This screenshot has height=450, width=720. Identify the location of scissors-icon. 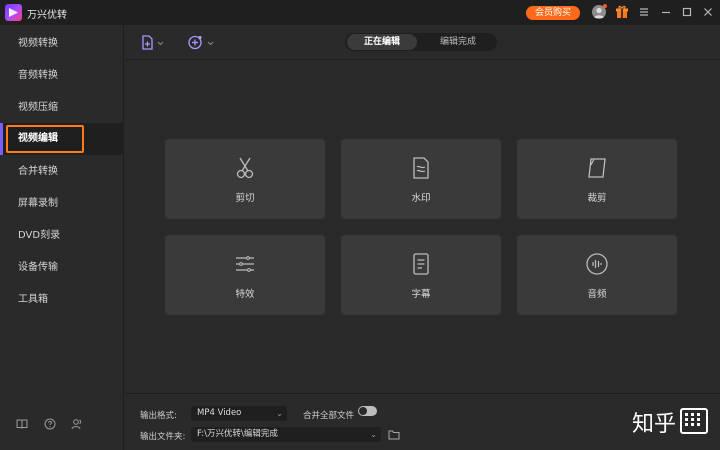
(245, 168).